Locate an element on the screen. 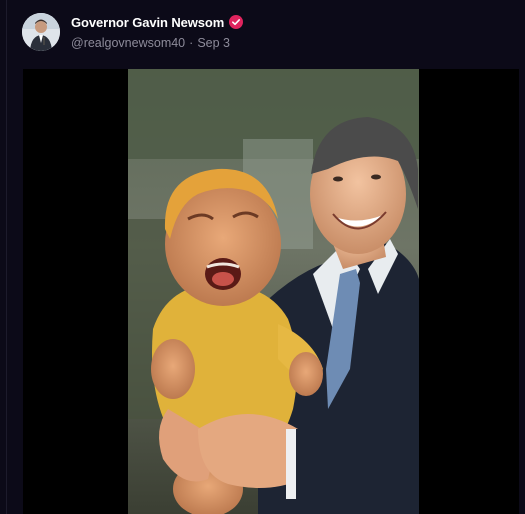 Image resolution: width=525 pixels, height=514 pixels. meta-row: @realgovnewsom40 · Sep 3 is located at coordinates (157, 43).